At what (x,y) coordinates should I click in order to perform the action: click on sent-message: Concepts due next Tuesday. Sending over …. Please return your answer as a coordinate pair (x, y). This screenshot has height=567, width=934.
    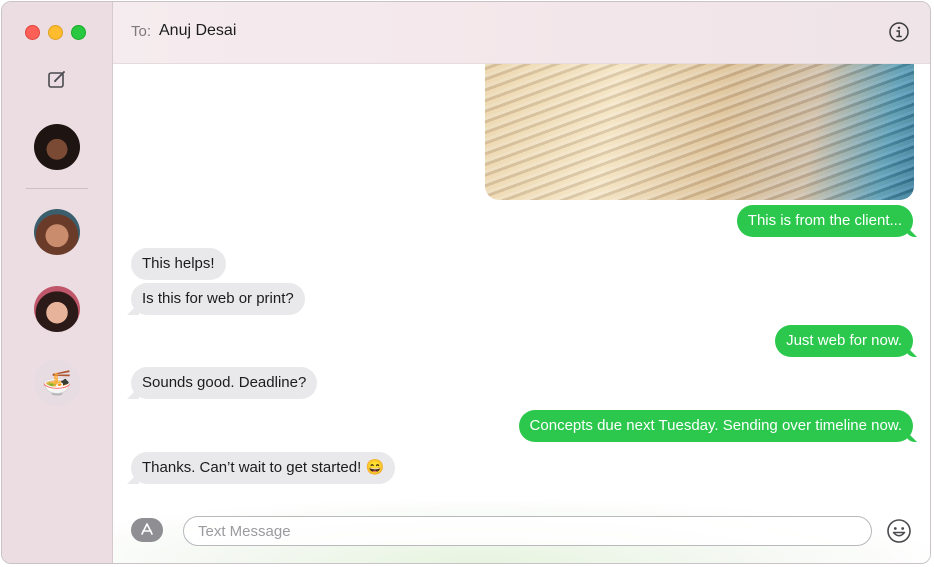
    Looking at the image, I should click on (715, 426).